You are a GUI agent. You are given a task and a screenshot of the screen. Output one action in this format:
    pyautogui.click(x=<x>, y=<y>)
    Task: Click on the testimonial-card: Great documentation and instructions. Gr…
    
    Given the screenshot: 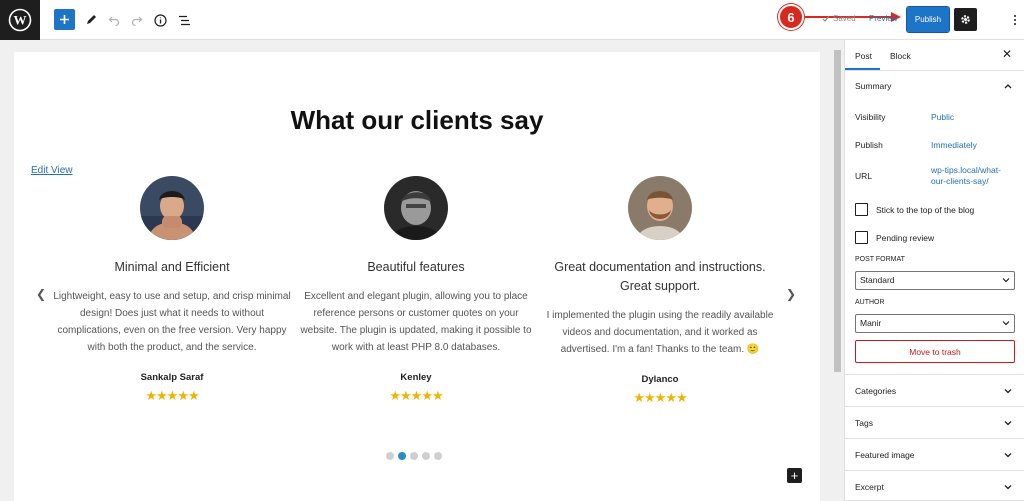 What is the action you would take?
    pyautogui.click(x=660, y=291)
    